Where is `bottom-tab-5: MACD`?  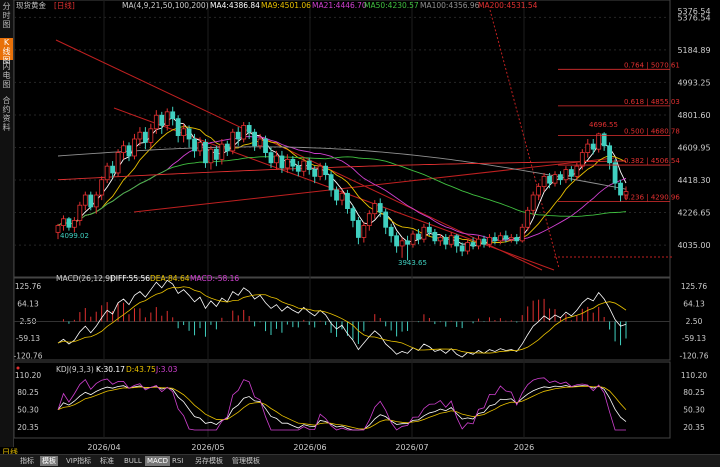
bottom-tab-5: MACD is located at coordinates (157, 461).